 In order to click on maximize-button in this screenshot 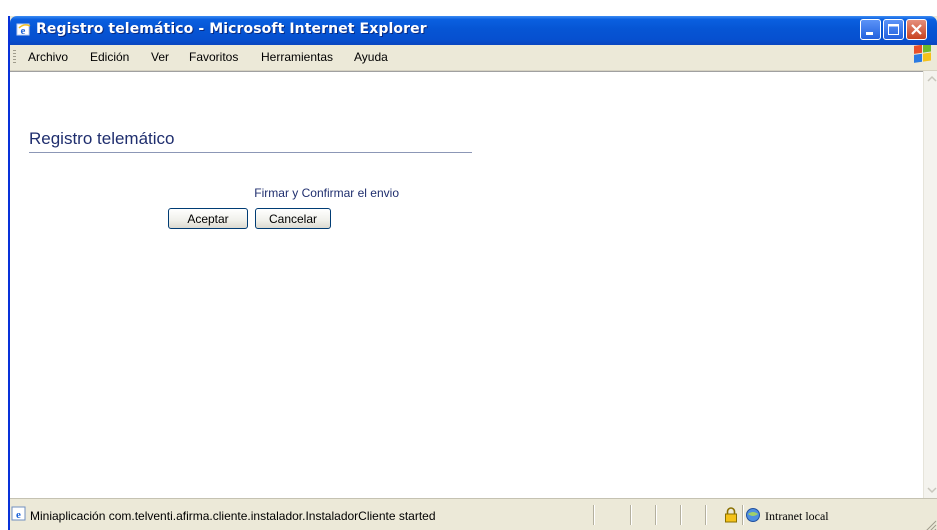, I will do `click(893, 29)`.